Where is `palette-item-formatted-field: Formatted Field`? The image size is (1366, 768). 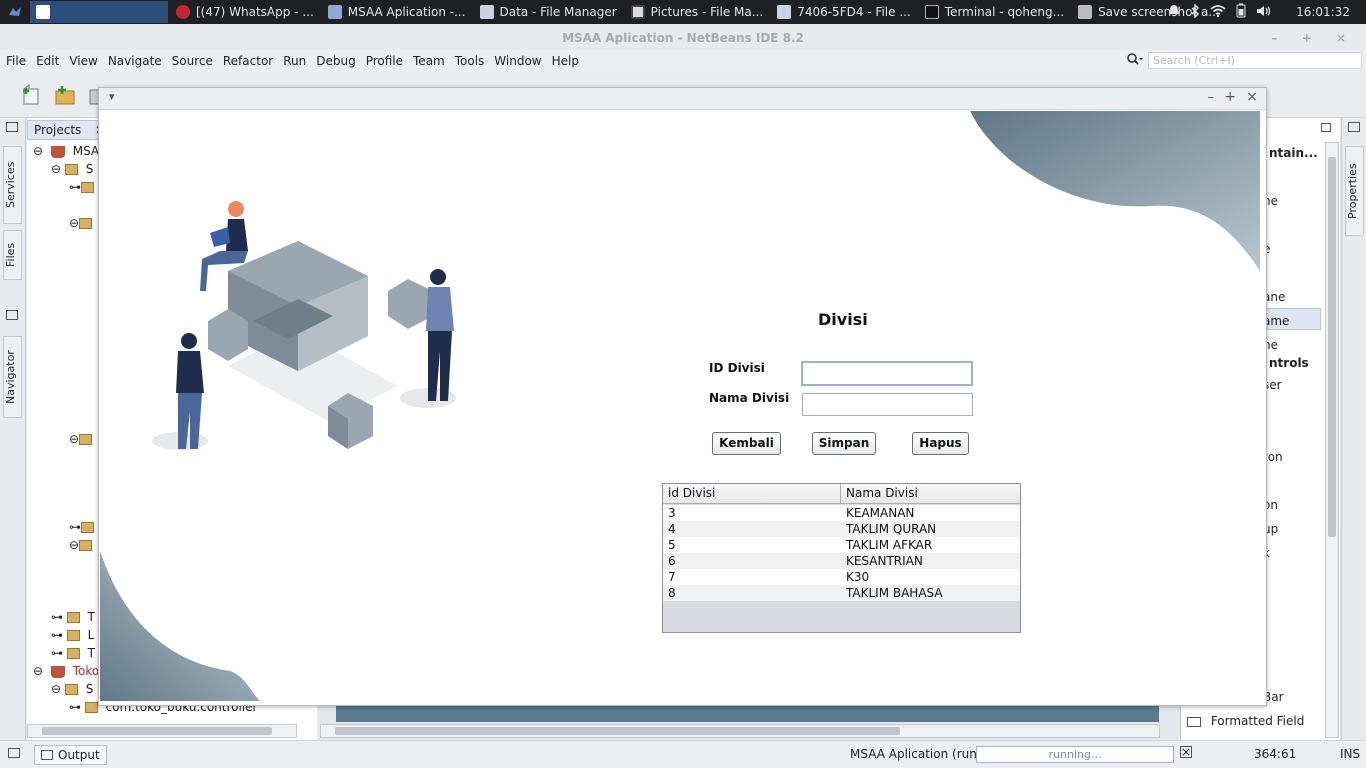 palette-item-formatted-field: Formatted Field is located at coordinates (1245, 721).